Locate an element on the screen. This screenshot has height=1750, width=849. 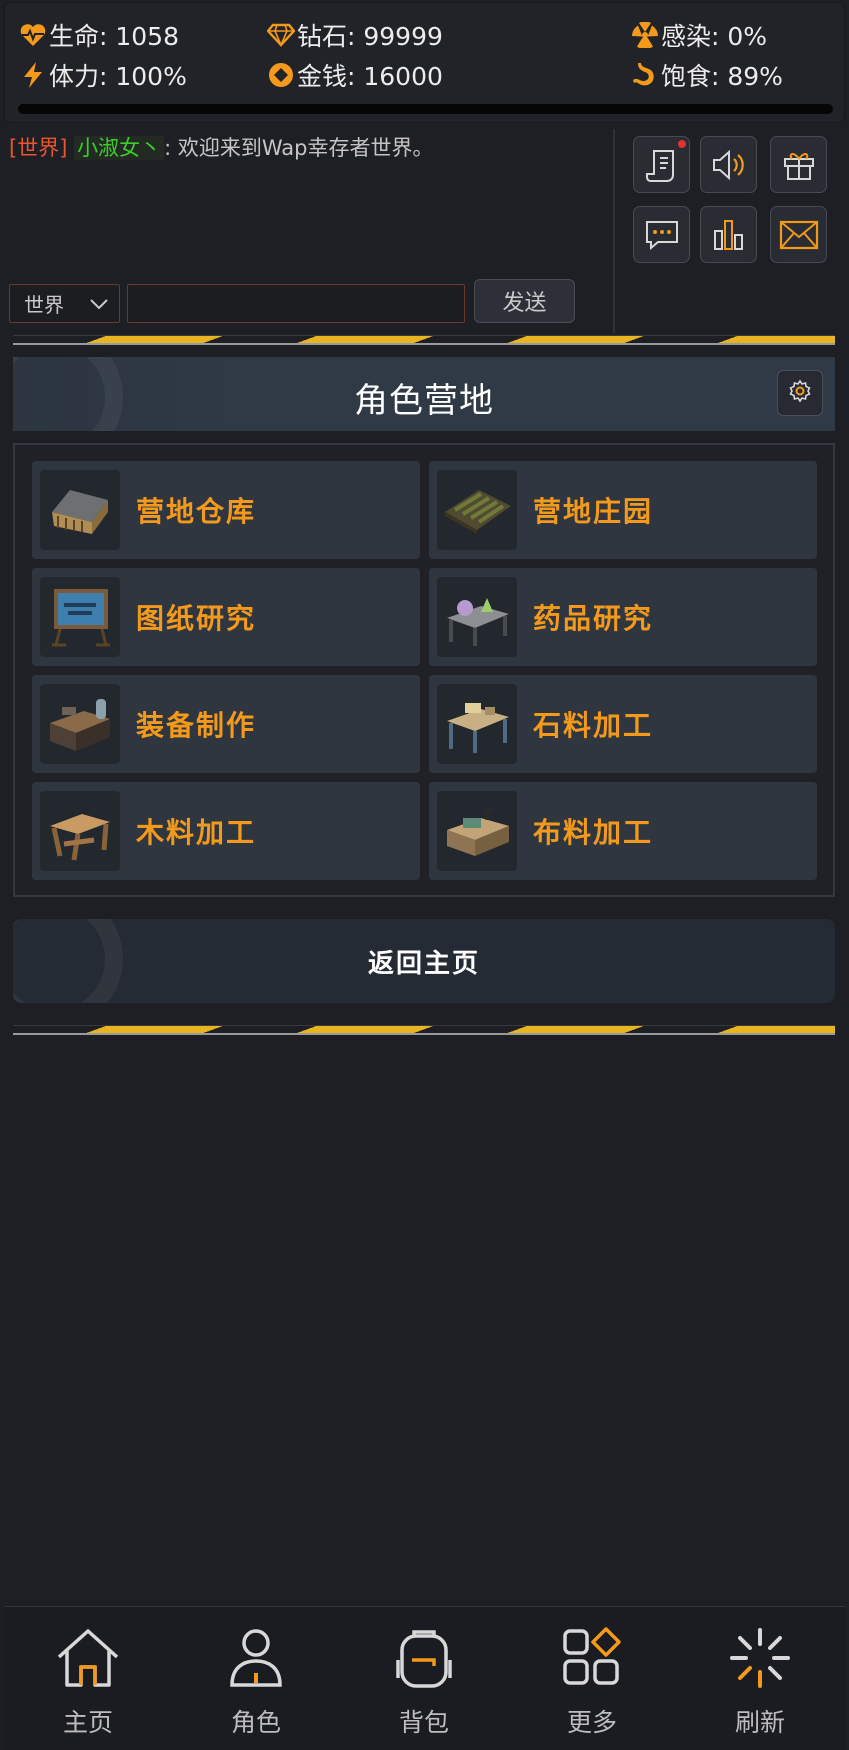
card-label: 石料加工 is located at coordinates (593, 725).